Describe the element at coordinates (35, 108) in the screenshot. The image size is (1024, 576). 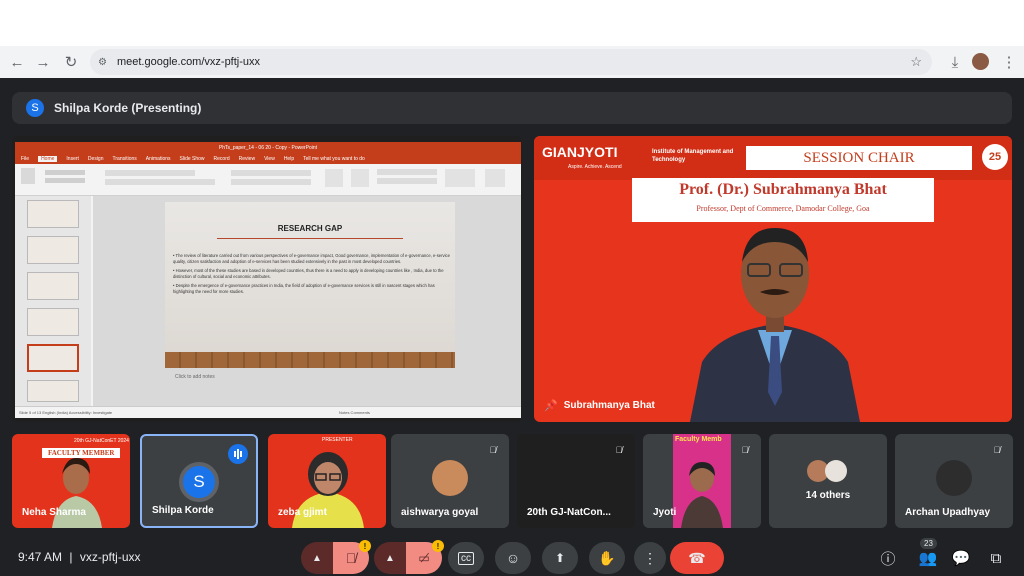
I see `presenter-avatar: S` at that location.